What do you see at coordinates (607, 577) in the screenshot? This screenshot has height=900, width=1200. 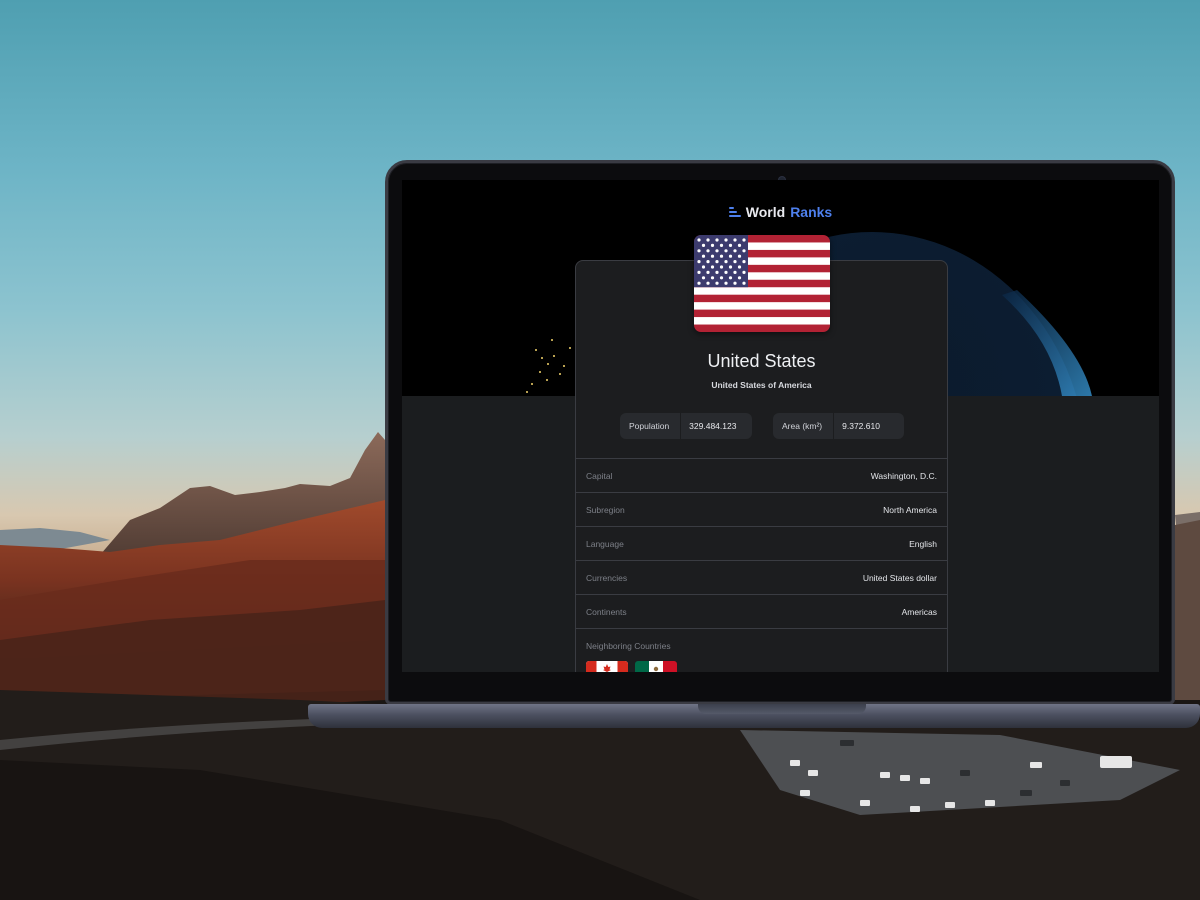 I see `detail-label: Currencies` at bounding box center [607, 577].